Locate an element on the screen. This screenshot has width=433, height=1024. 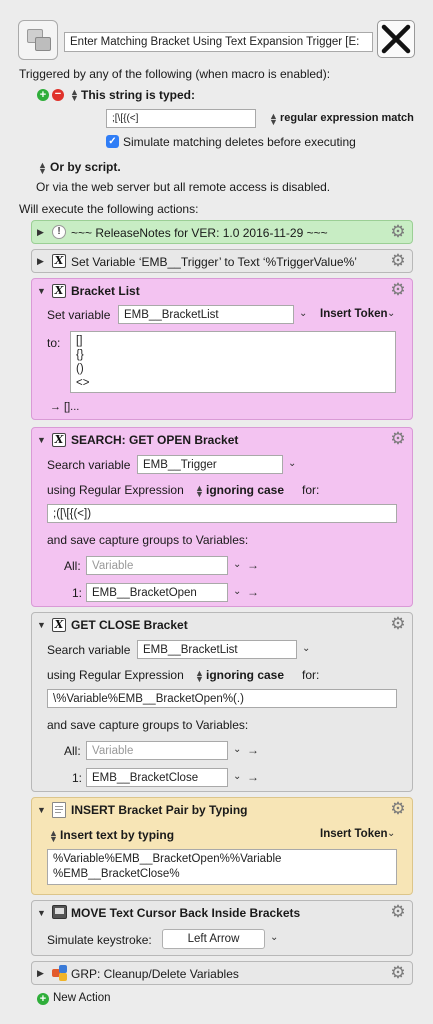
insert-mode-updown-icon: ▲ ▼ is located at coordinates (53, 836).